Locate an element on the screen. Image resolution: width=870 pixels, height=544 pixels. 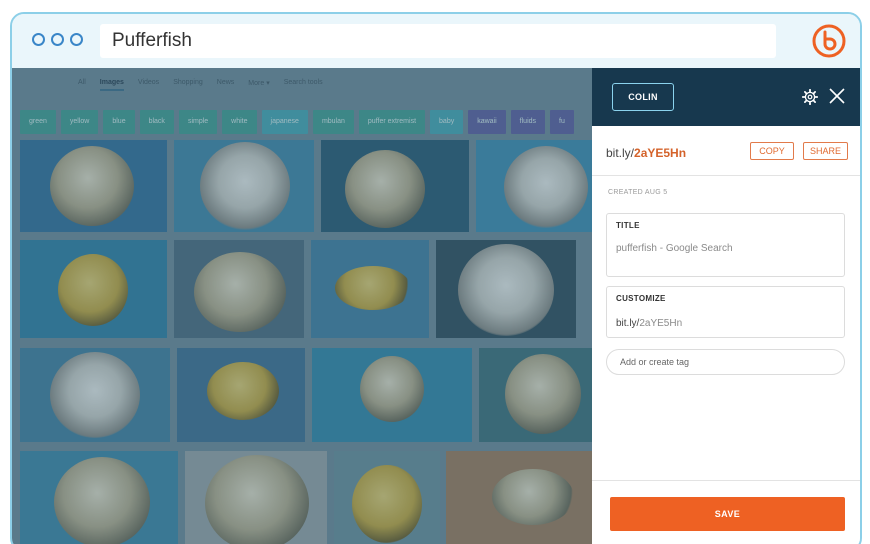
short-link: bit.ly/2aYE5Hn is located at coordinates (646, 153).